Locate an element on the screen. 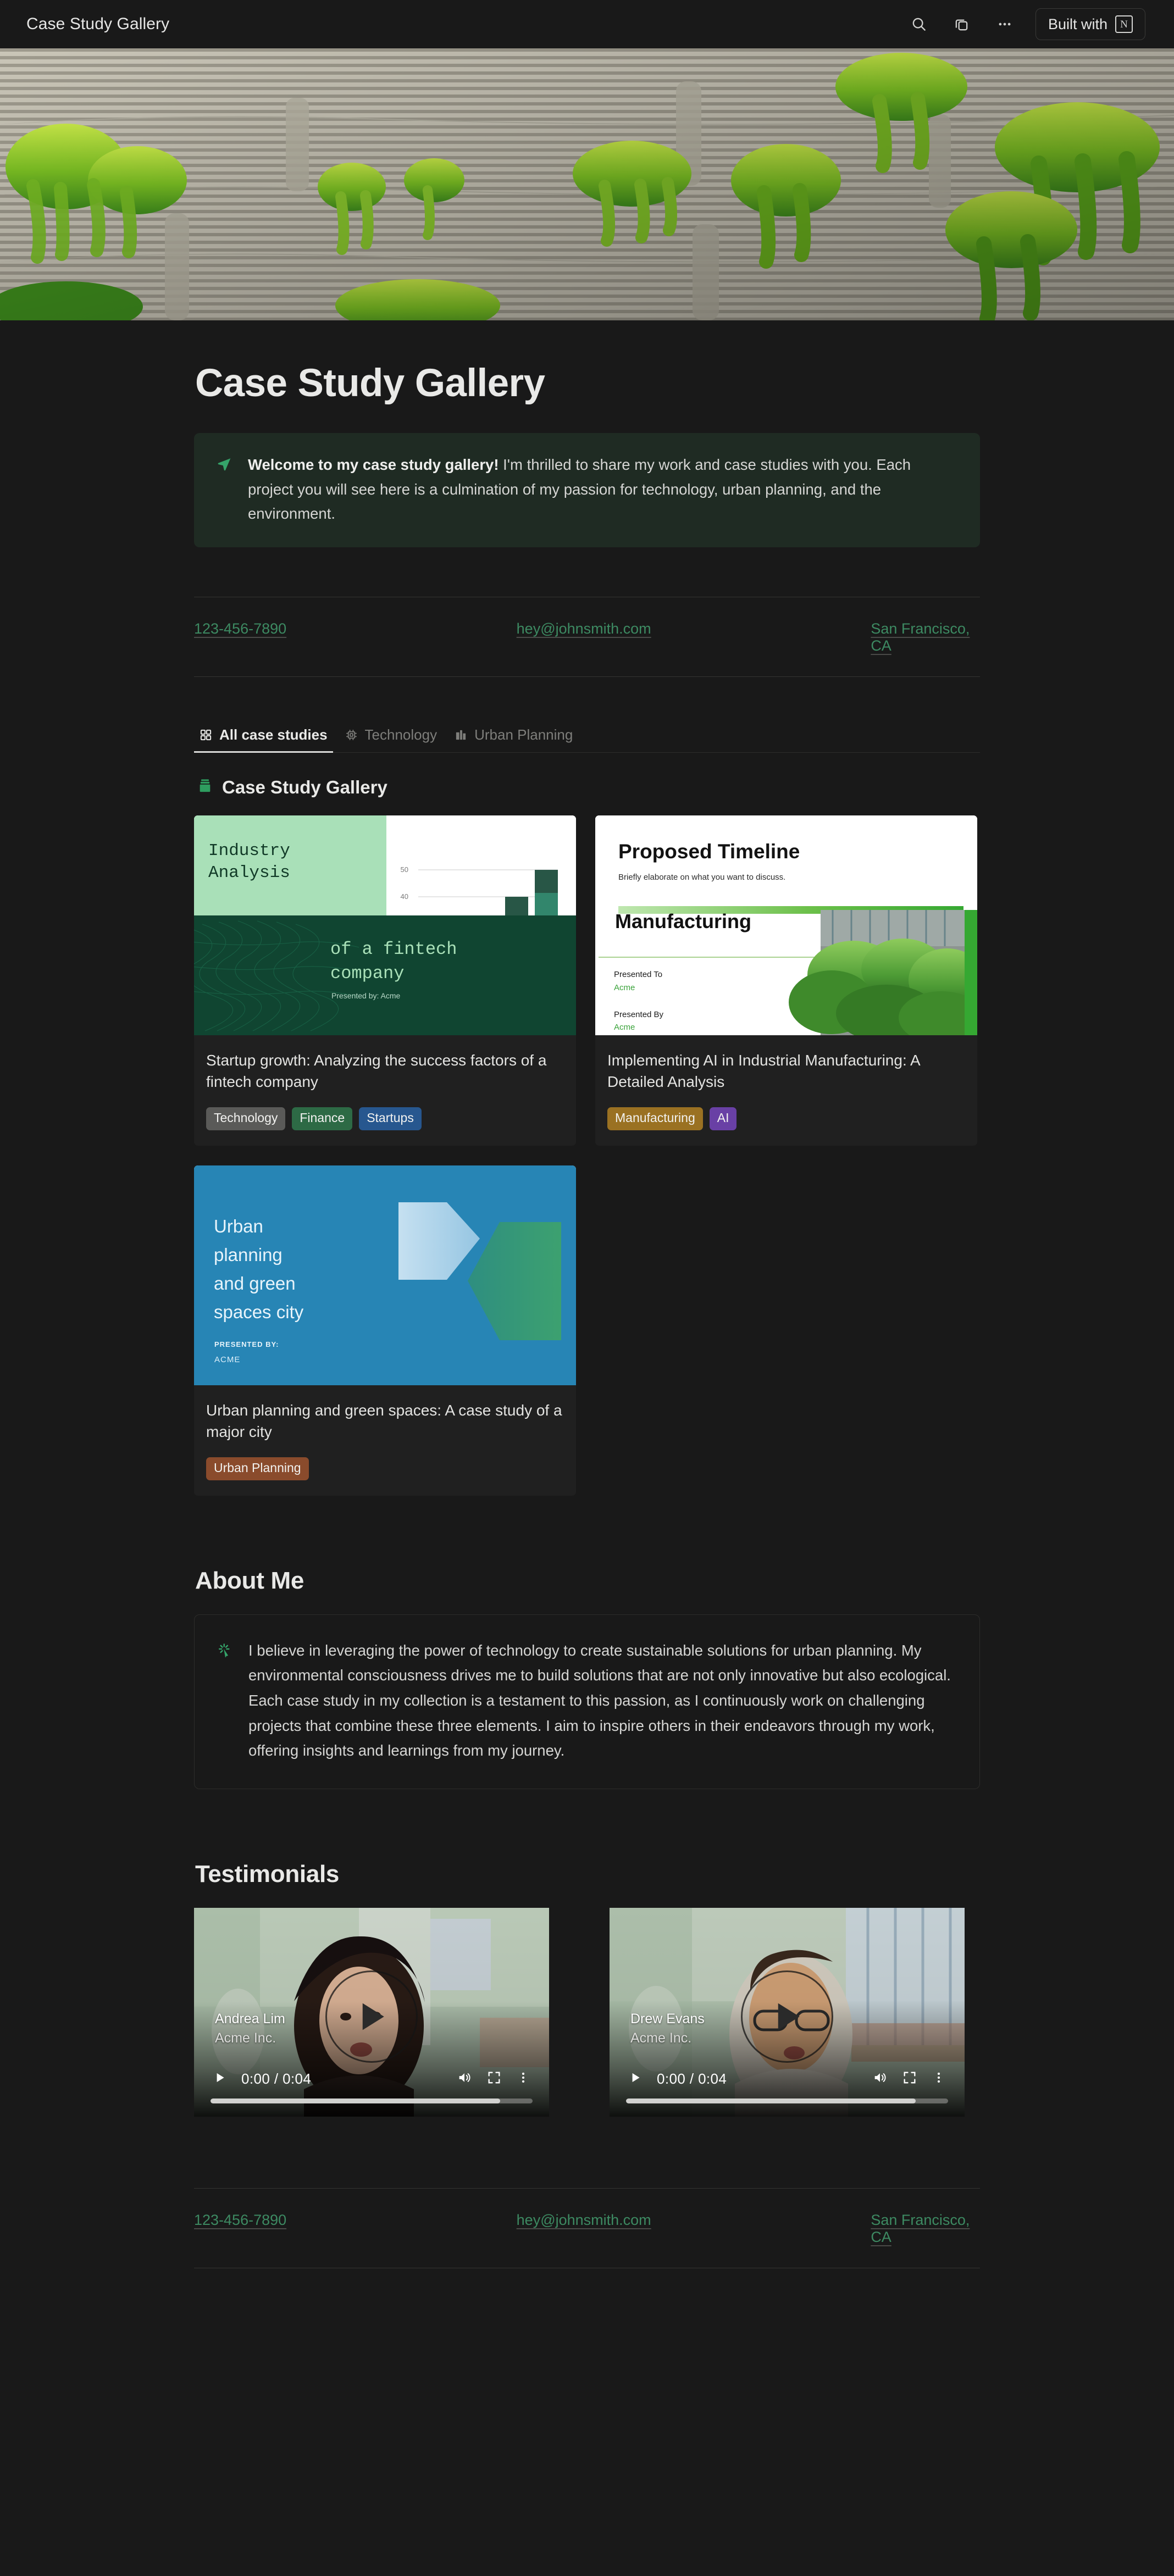  video-speaker-name: Andrea Lim is located at coordinates (250, 2019).